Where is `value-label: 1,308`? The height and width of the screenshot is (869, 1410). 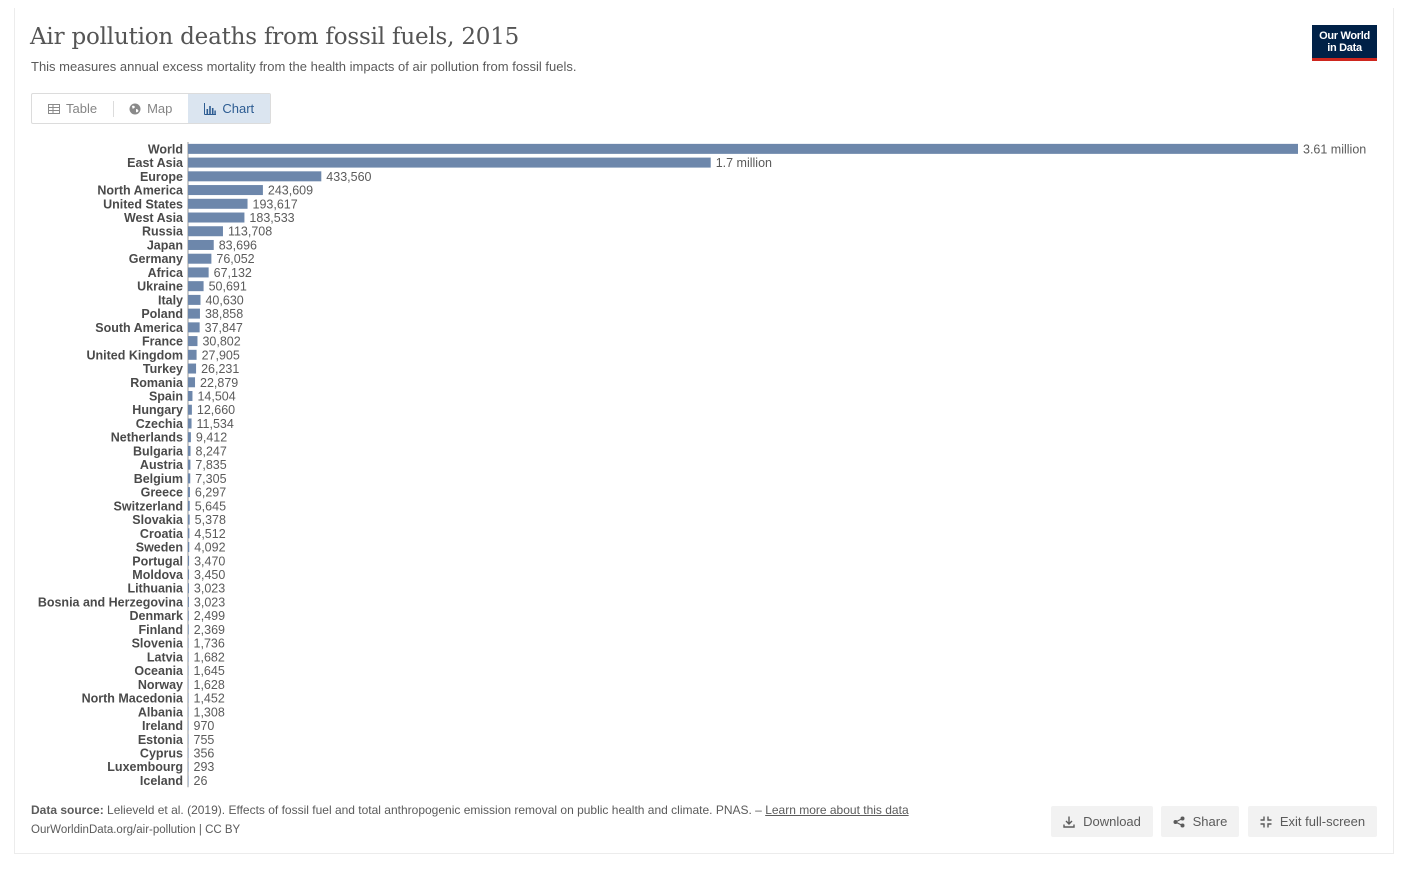
value-label: 1,308 is located at coordinates (209, 712).